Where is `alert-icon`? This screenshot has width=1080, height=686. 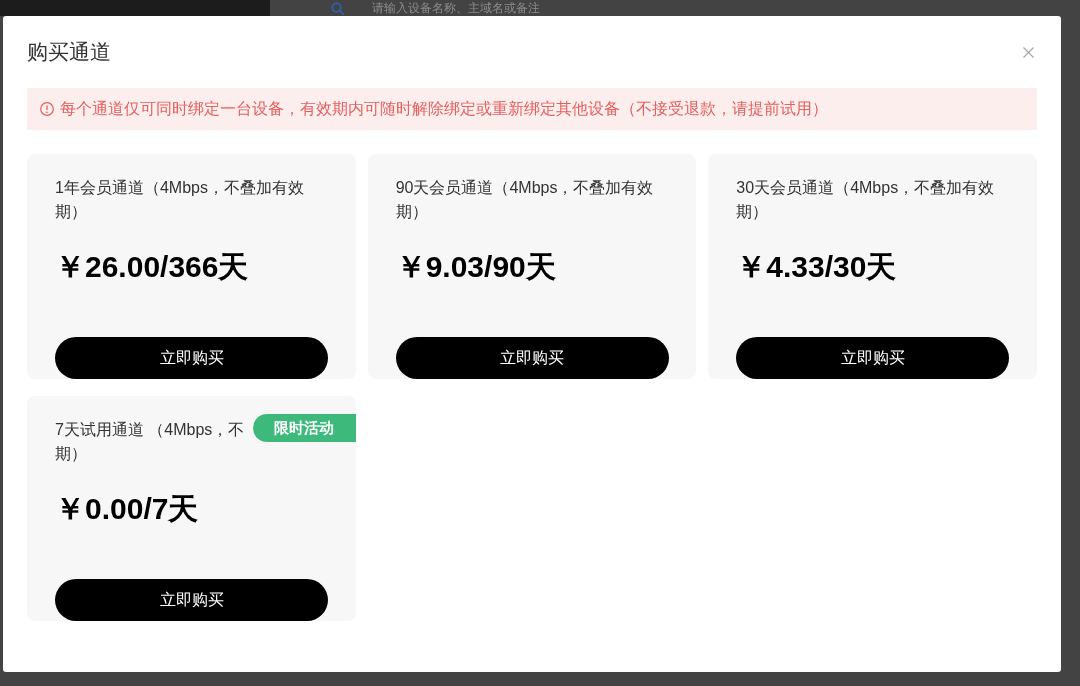 alert-icon is located at coordinates (47, 109).